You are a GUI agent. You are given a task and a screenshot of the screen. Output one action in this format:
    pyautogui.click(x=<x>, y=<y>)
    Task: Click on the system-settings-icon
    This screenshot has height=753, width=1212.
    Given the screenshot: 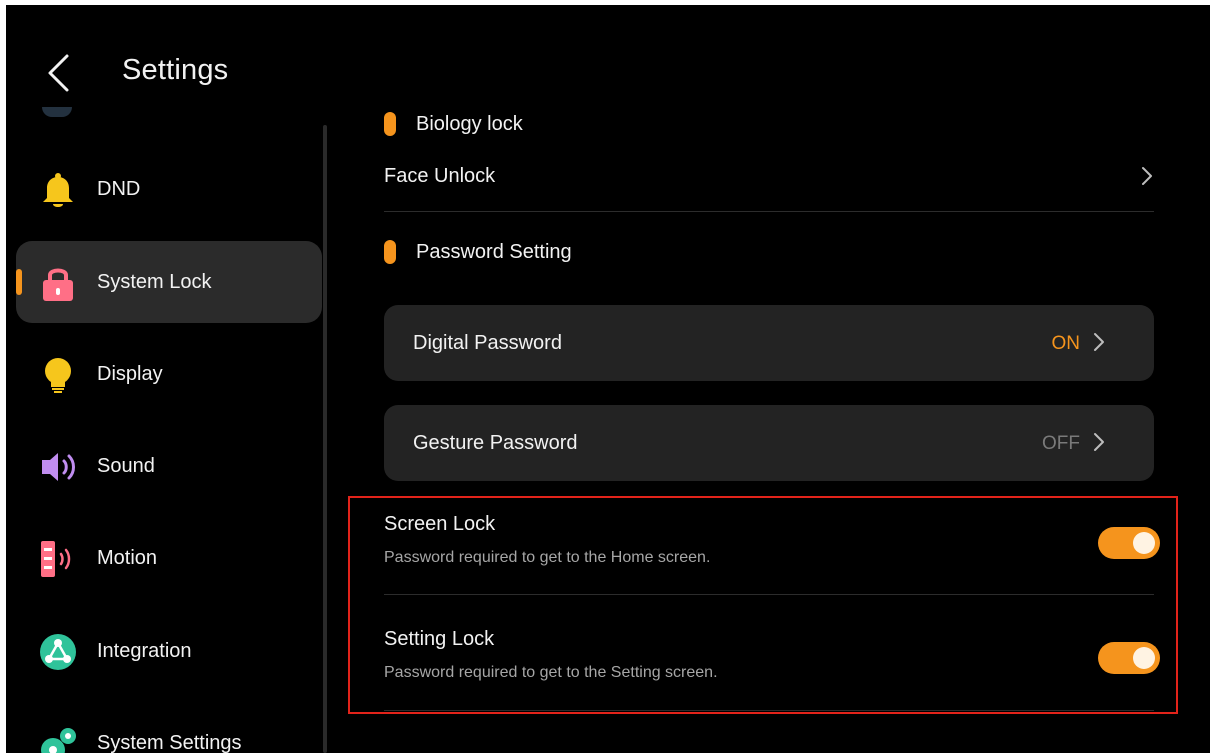 What is the action you would take?
    pyautogui.click(x=58, y=738)
    